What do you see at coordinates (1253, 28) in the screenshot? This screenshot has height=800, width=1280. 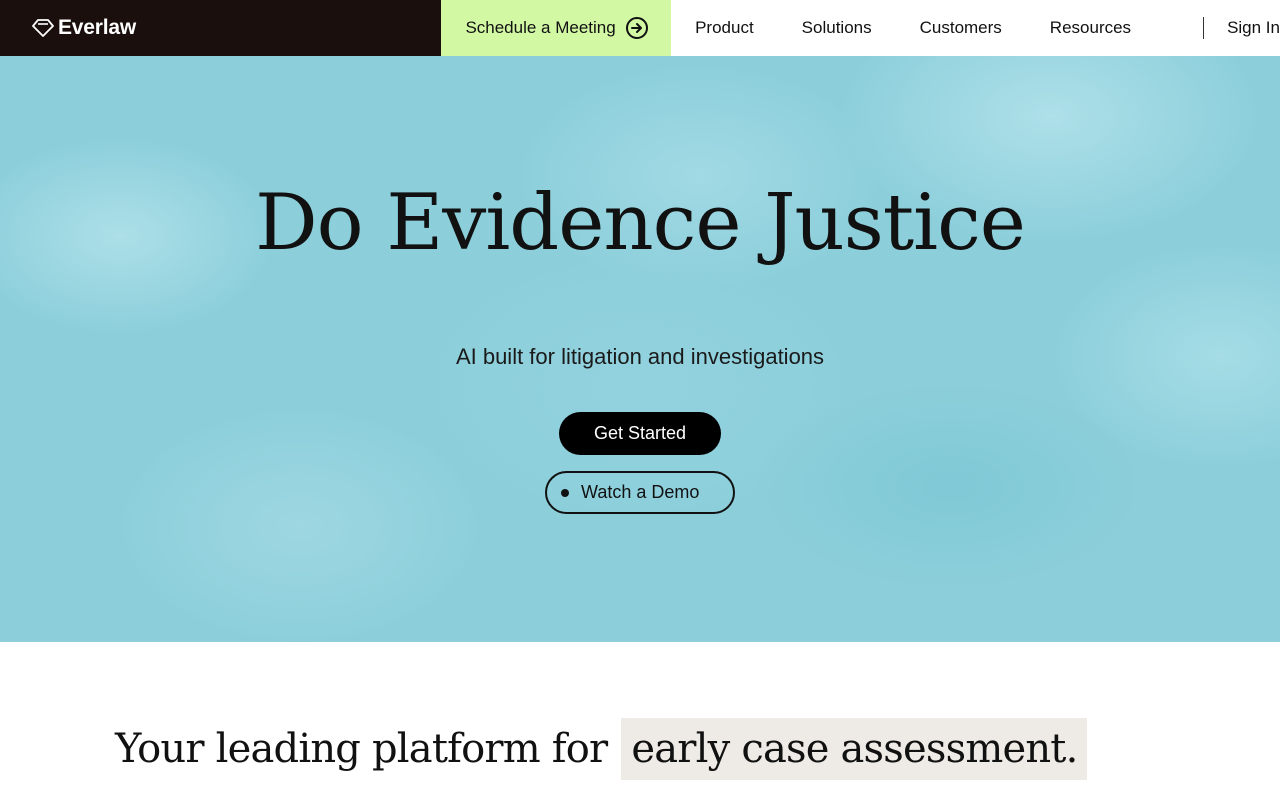 I see `sign-in-link: Sign In` at bounding box center [1253, 28].